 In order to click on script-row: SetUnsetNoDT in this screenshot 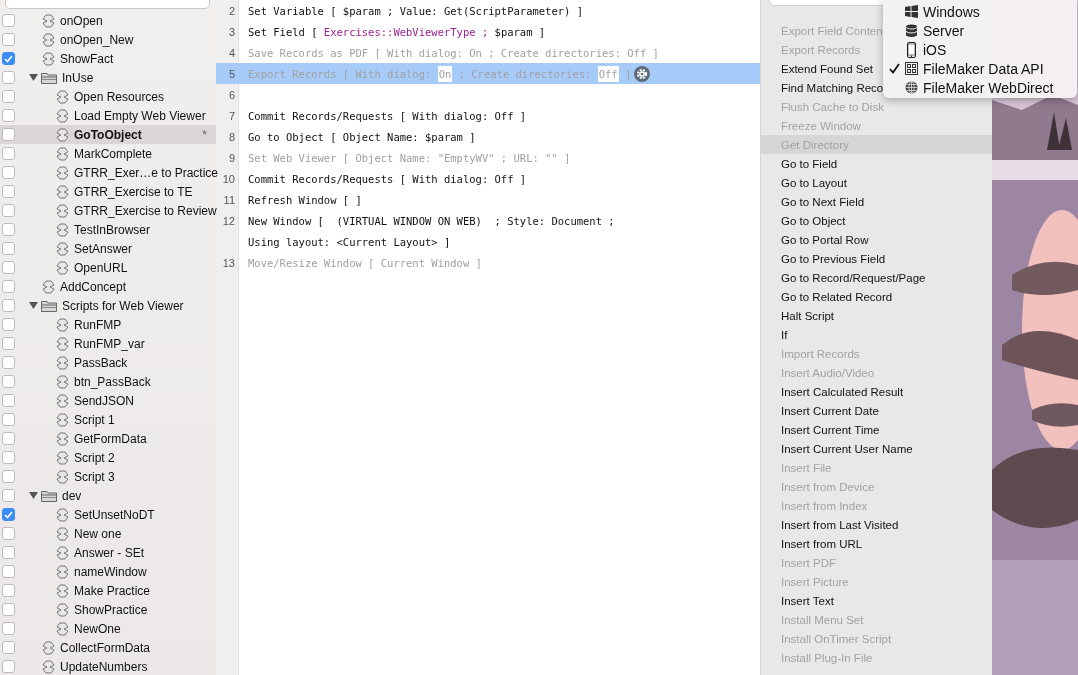, I will do `click(108, 514)`.